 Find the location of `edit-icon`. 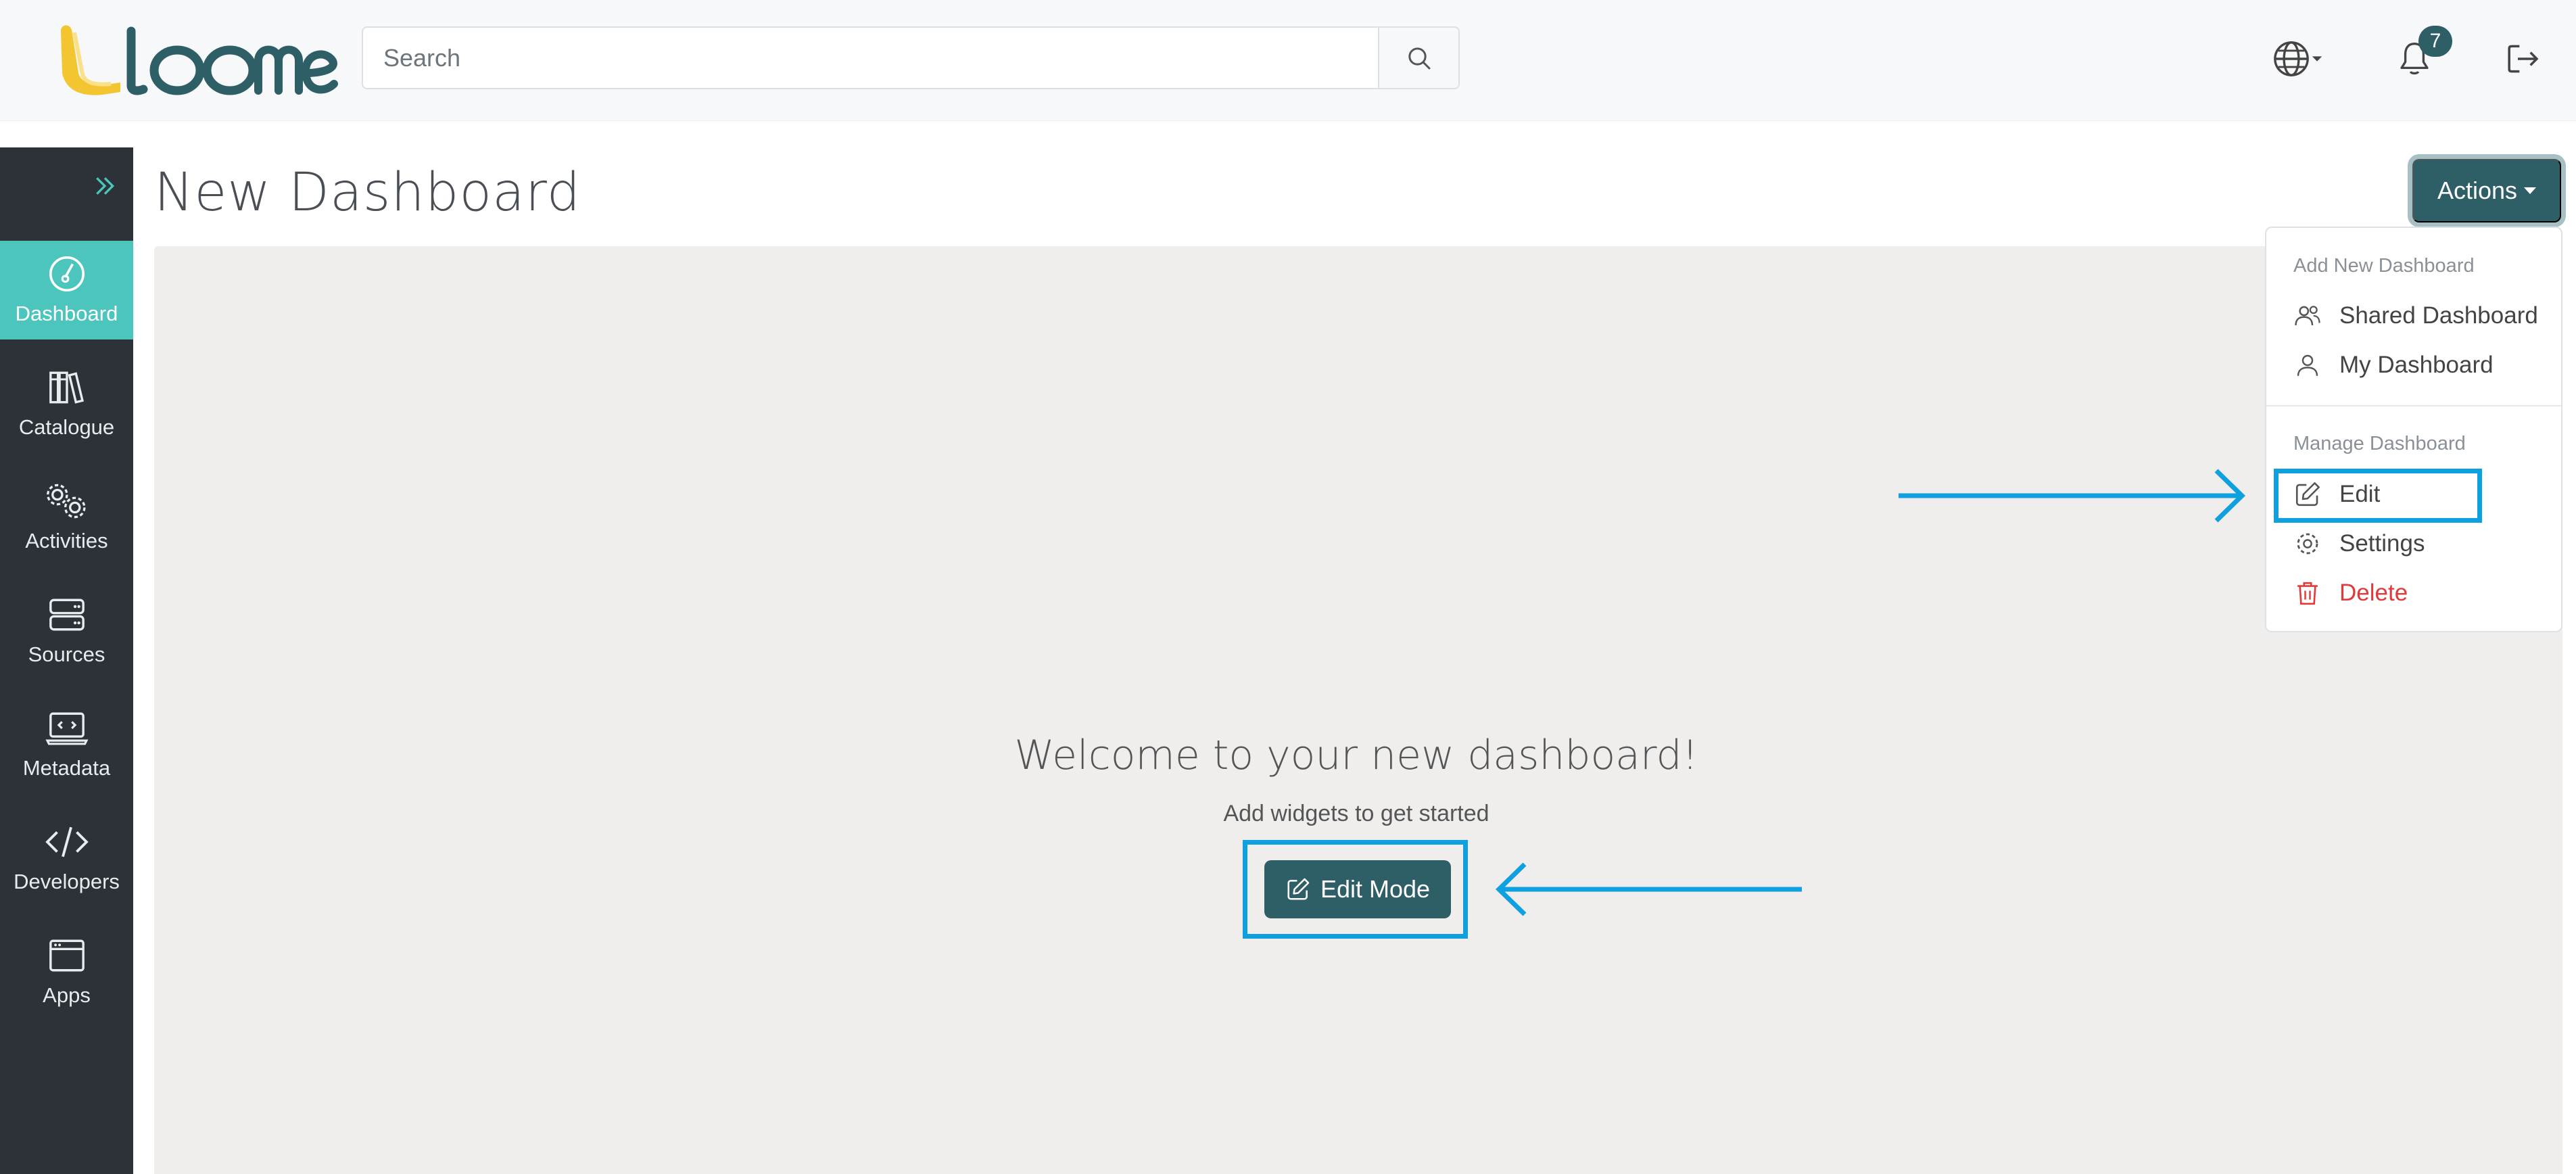

edit-icon is located at coordinates (1298, 889).